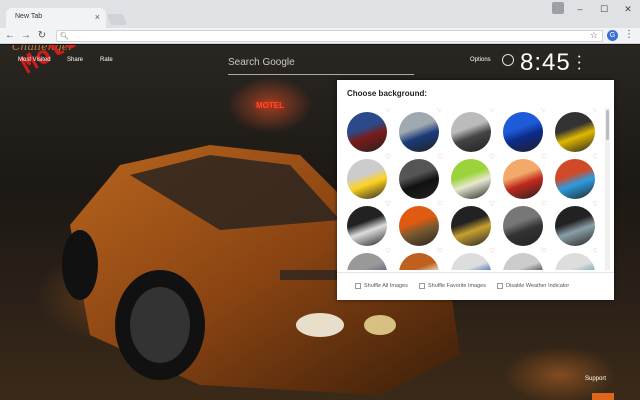 This screenshot has width=640, height=400. I want to click on share-link: Share, so click(75, 60).